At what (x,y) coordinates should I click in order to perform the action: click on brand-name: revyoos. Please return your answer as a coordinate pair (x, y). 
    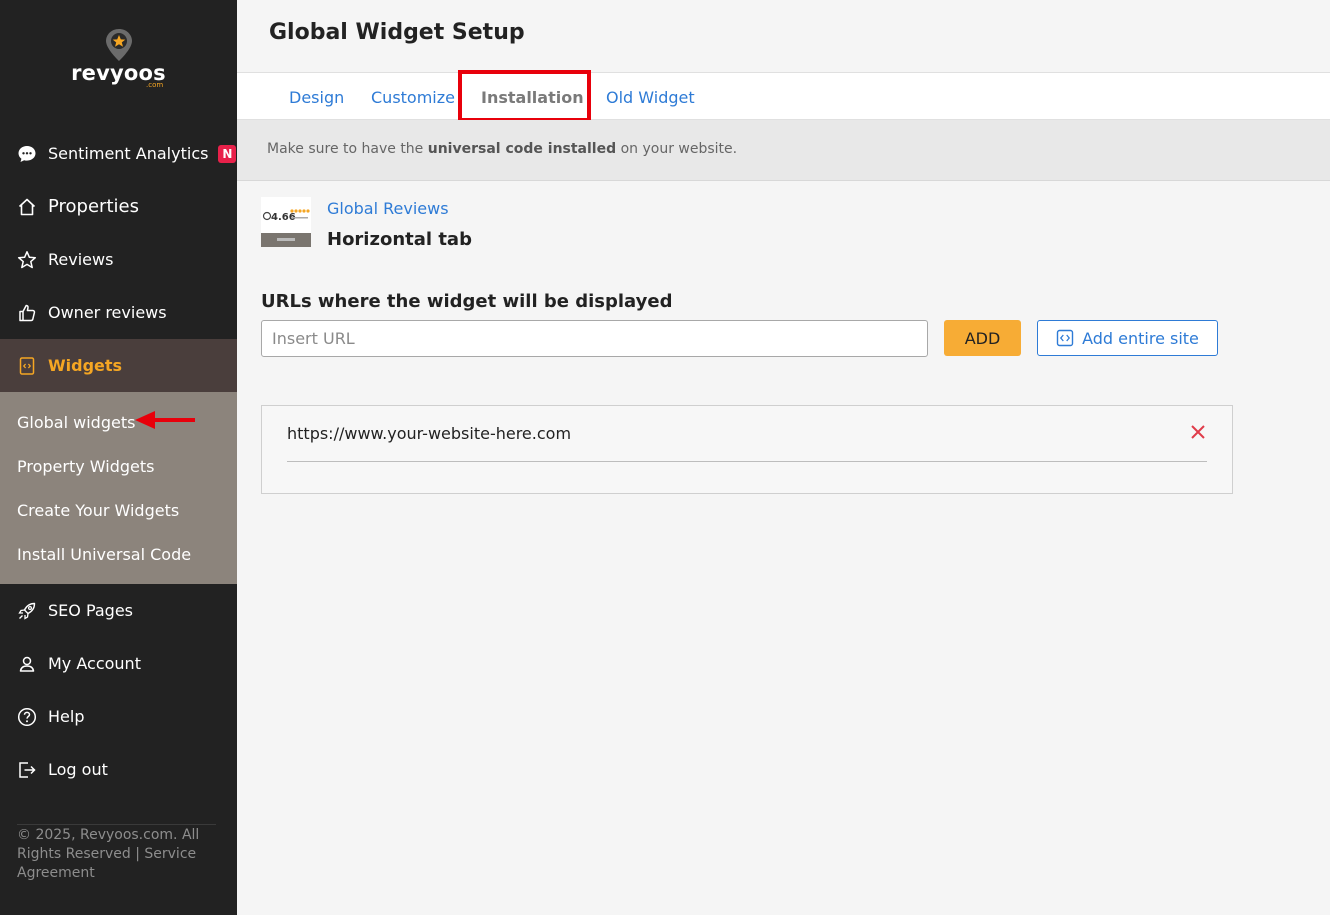
    Looking at the image, I should click on (118, 73).